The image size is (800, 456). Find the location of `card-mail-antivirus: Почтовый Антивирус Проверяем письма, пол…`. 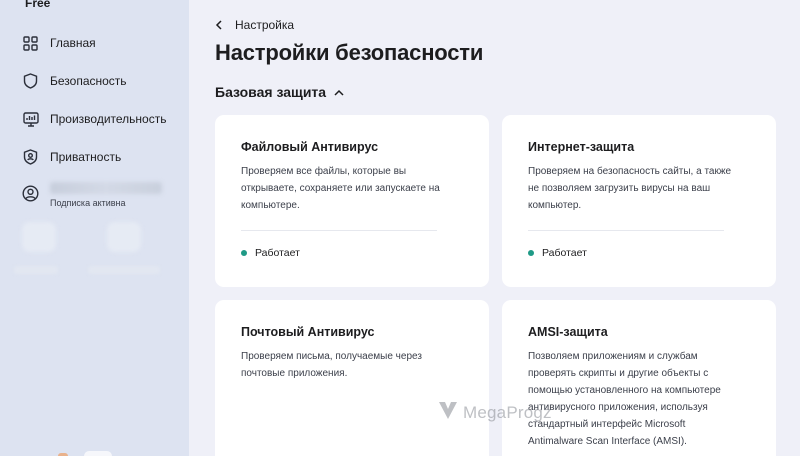

card-mail-antivirus: Почтовый Антивирус Проверяем письма, пол… is located at coordinates (352, 378).